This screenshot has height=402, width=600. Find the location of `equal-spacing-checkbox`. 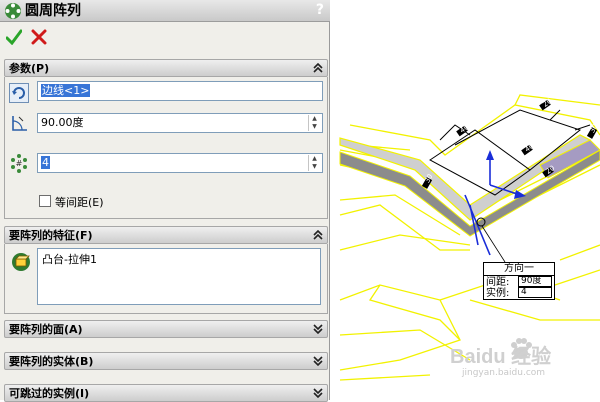

equal-spacing-checkbox is located at coordinates (45, 201).